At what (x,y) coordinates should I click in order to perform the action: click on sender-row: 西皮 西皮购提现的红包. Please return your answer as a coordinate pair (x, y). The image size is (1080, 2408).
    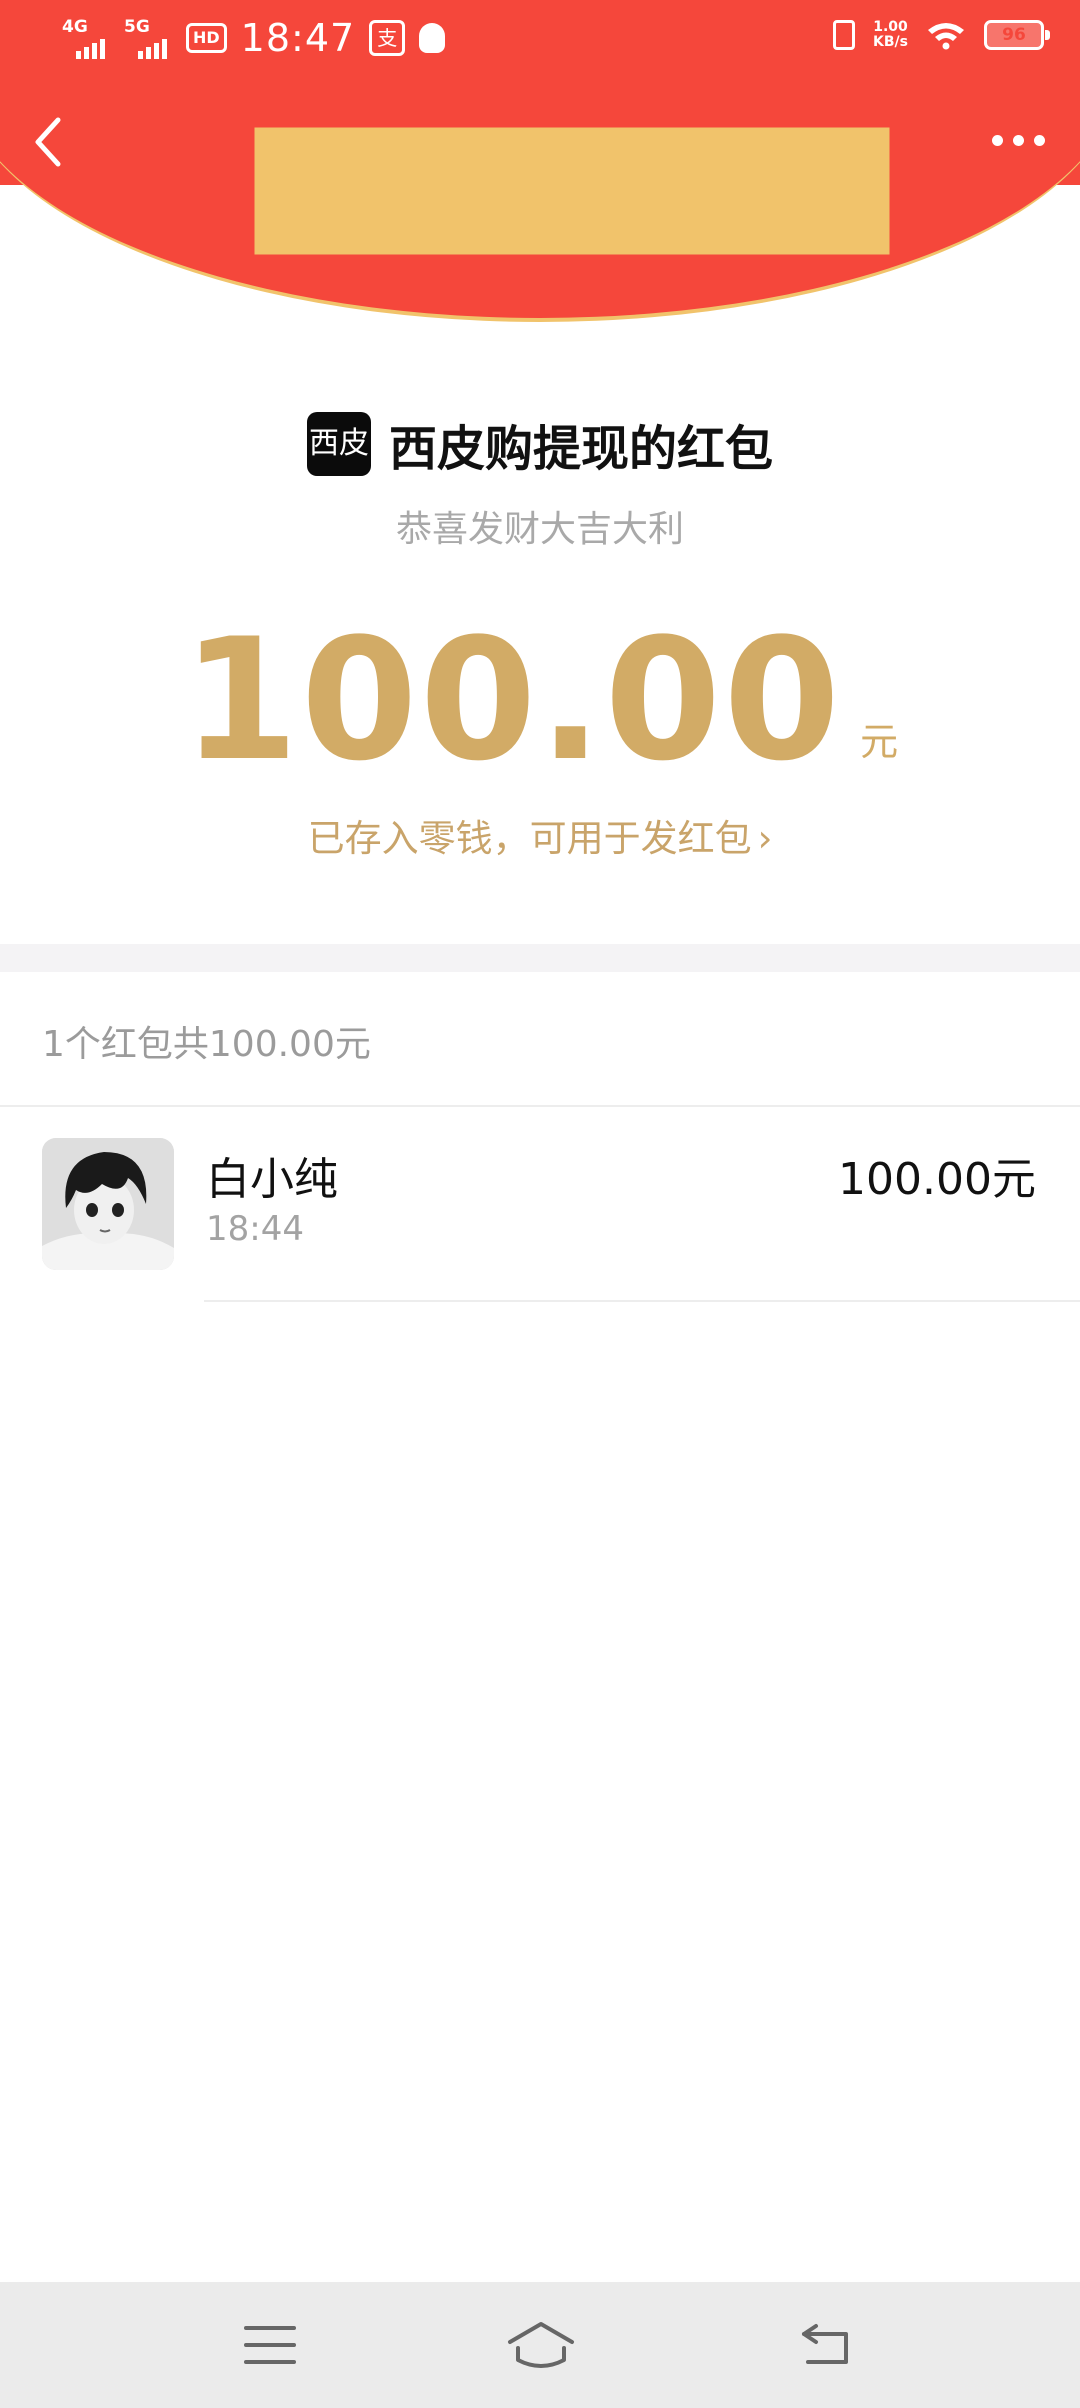
    Looking at the image, I should click on (540, 444).